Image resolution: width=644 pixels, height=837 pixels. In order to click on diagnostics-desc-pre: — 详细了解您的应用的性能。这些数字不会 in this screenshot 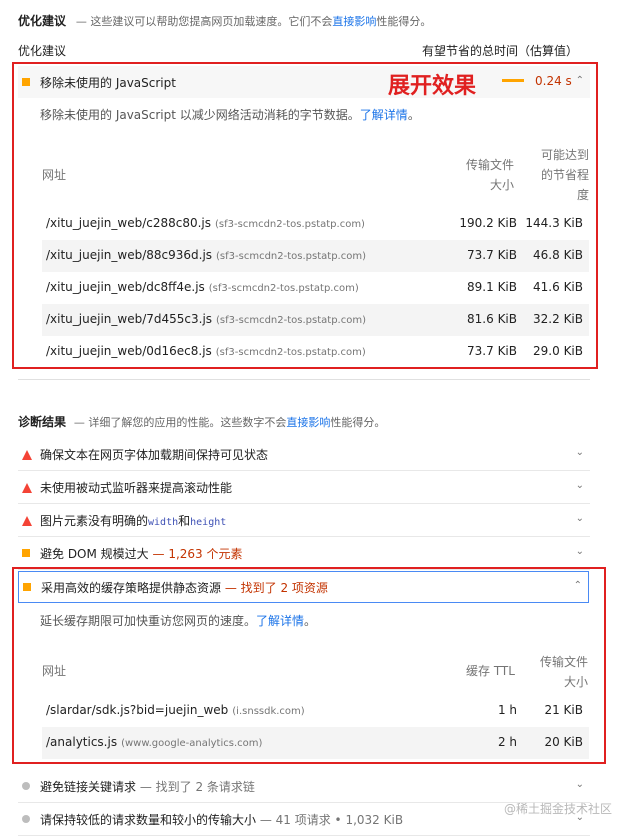, I will do `click(180, 422)`.